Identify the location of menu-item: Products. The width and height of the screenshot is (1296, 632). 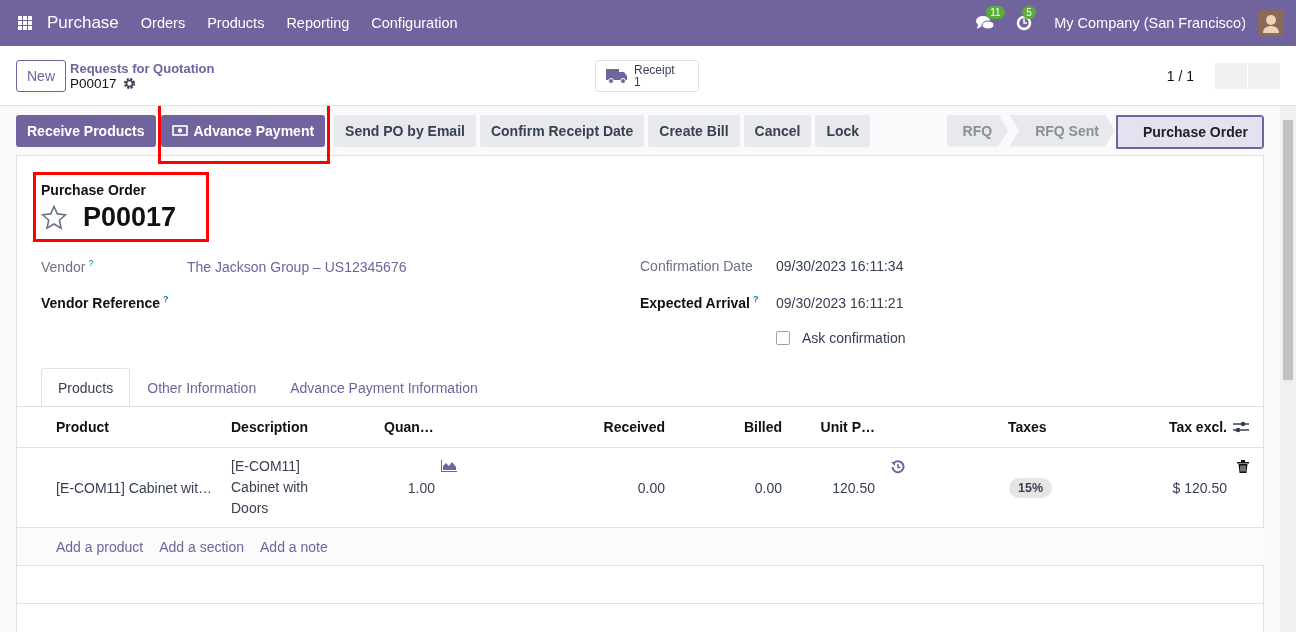
(236, 23).